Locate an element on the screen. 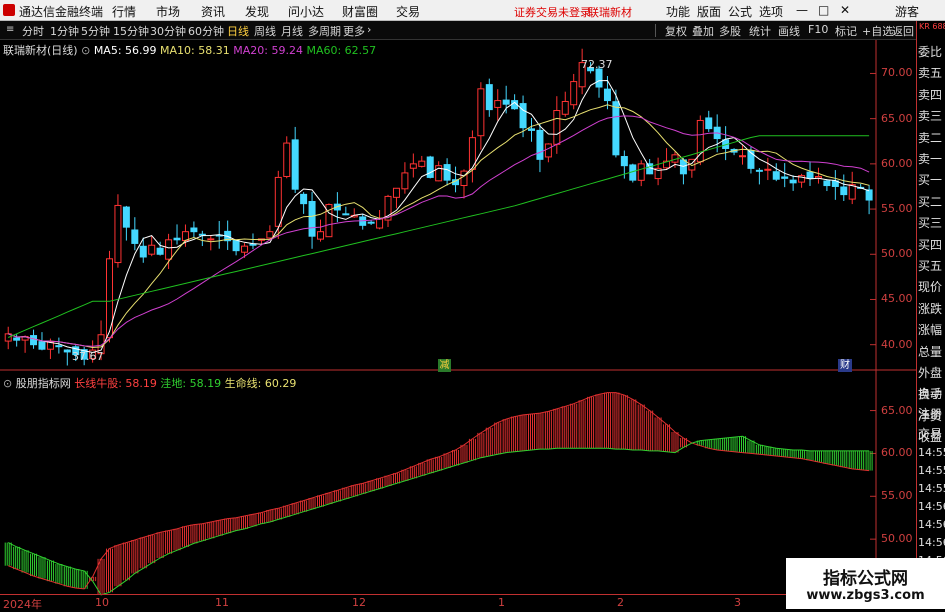  panel-link: 自动 is located at coordinates (931, 394).